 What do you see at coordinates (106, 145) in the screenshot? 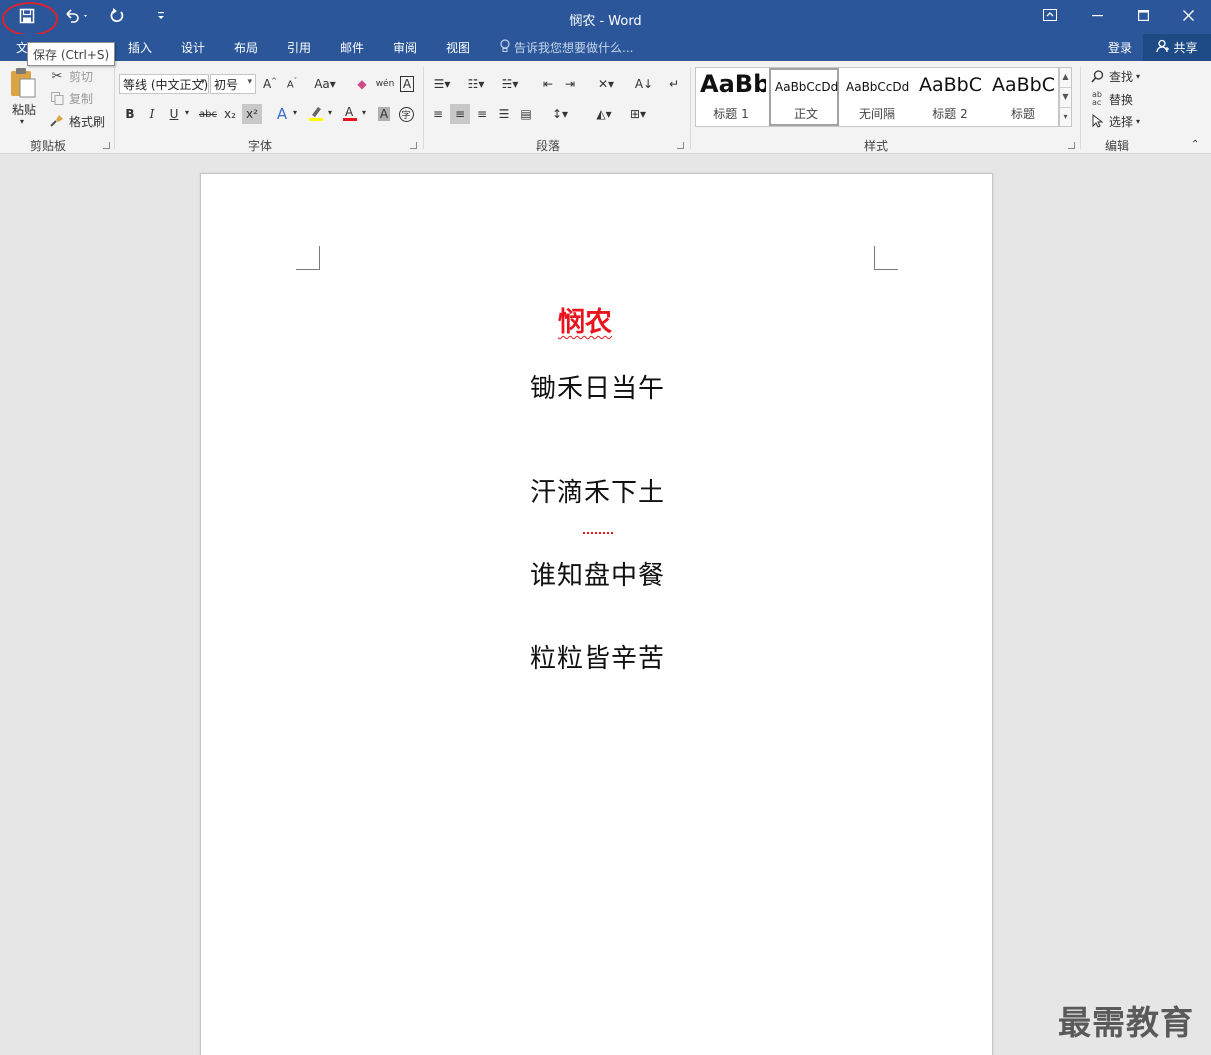
I see `clipboard-launcher` at bounding box center [106, 145].